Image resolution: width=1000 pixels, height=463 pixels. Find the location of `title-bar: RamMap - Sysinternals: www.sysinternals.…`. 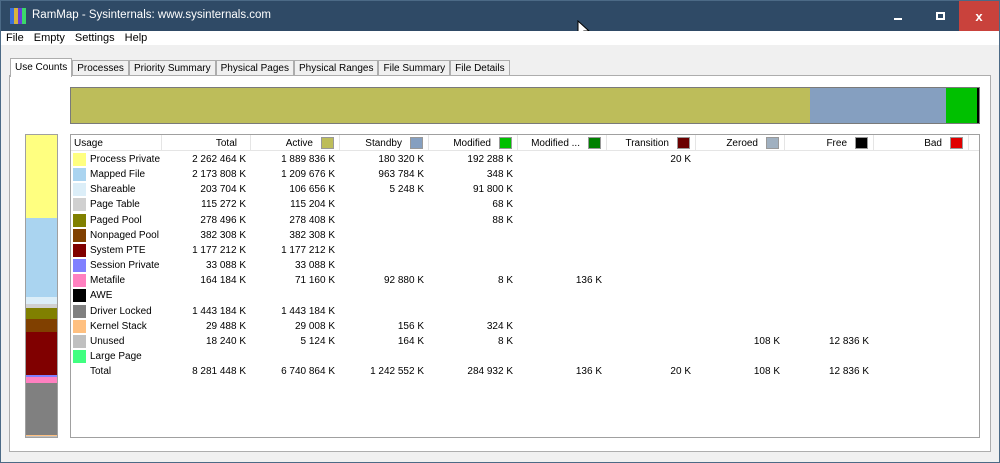

title-bar: RamMap - Sysinternals: www.sysinternals.… is located at coordinates (500, 20).